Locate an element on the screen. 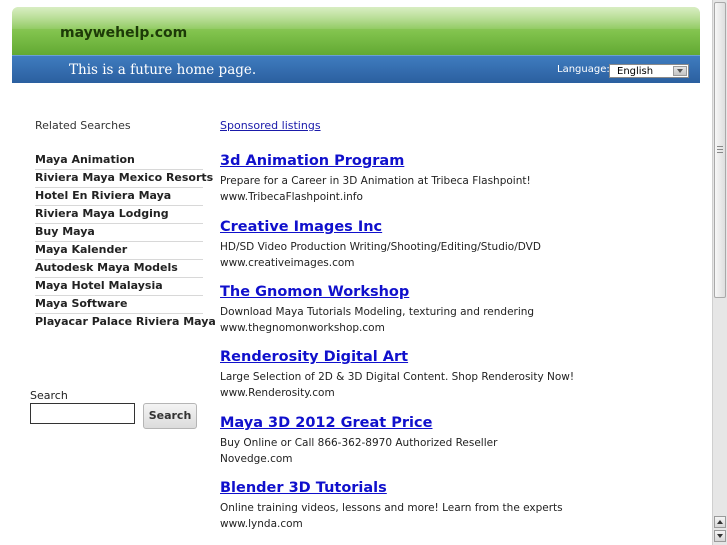  header-banner: maywehelp.com is located at coordinates (356, 31).